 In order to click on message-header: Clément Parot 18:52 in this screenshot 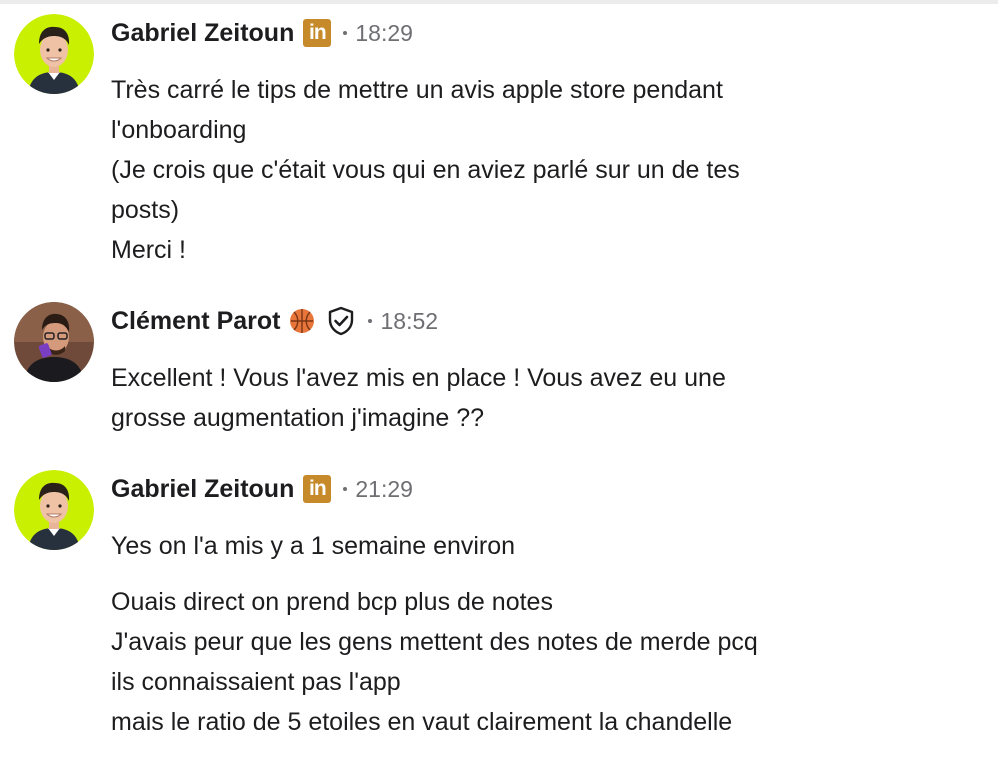, I will do `click(274, 321)`.